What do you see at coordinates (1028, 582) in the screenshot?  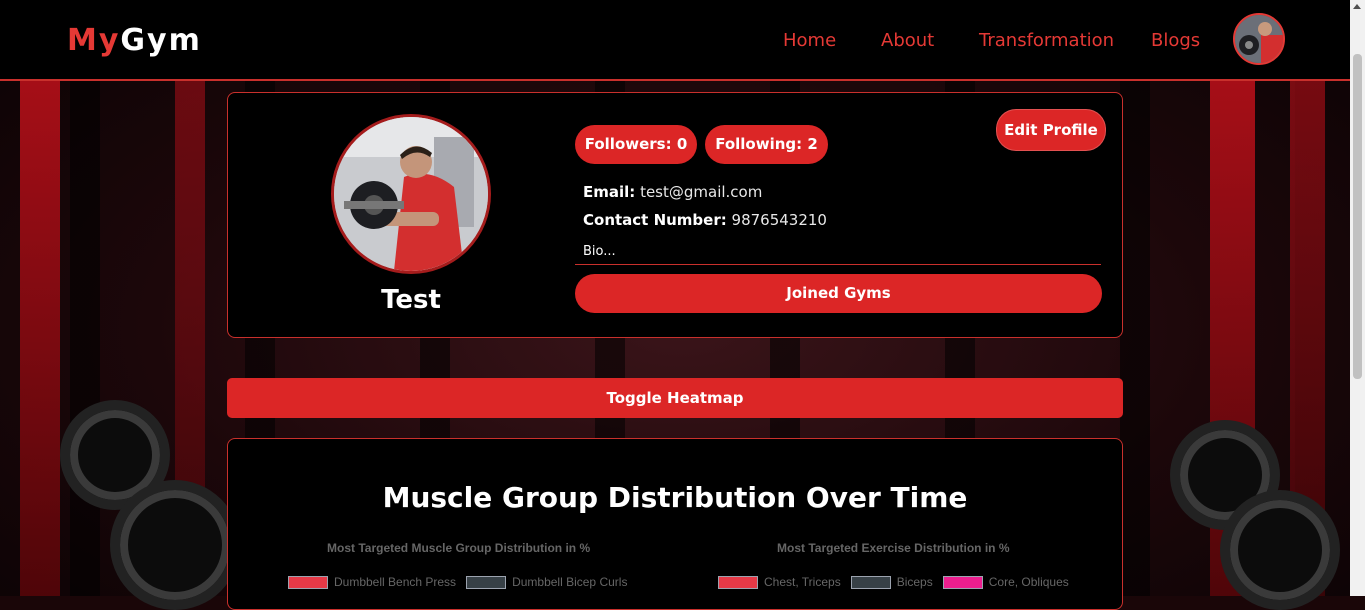 I see `legend-label: Core, Obliques` at bounding box center [1028, 582].